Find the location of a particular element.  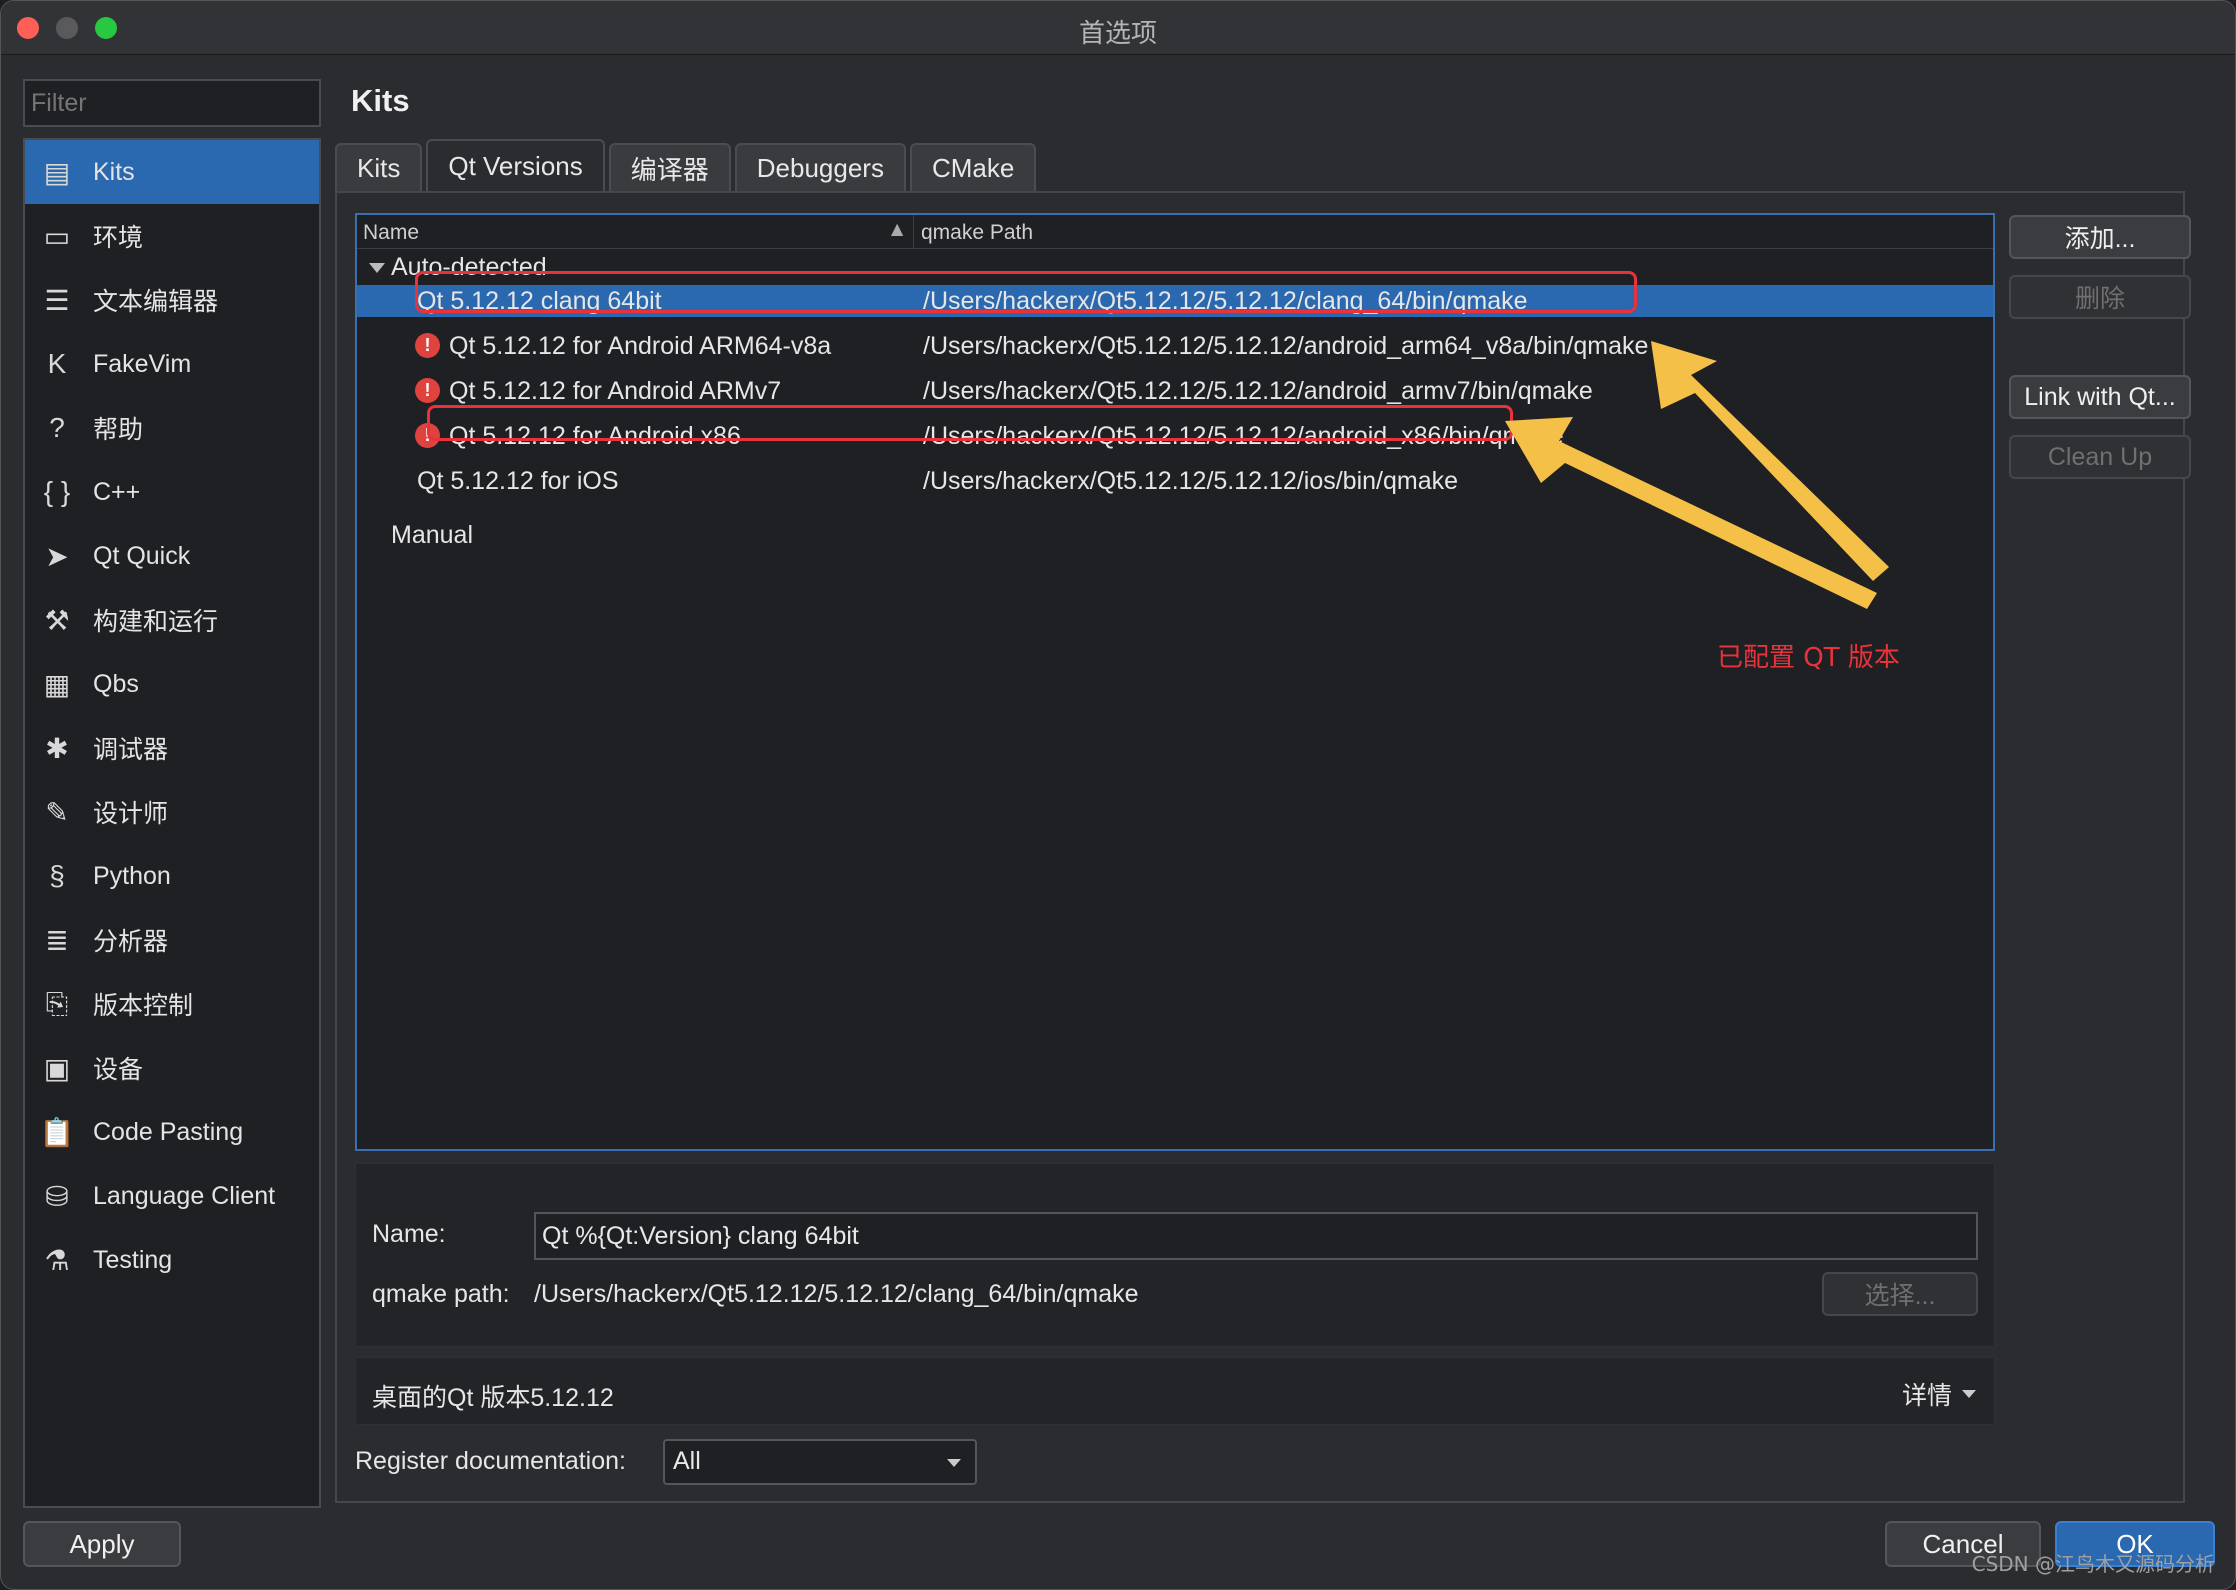

tab-kits: Kits is located at coordinates (379, 167).